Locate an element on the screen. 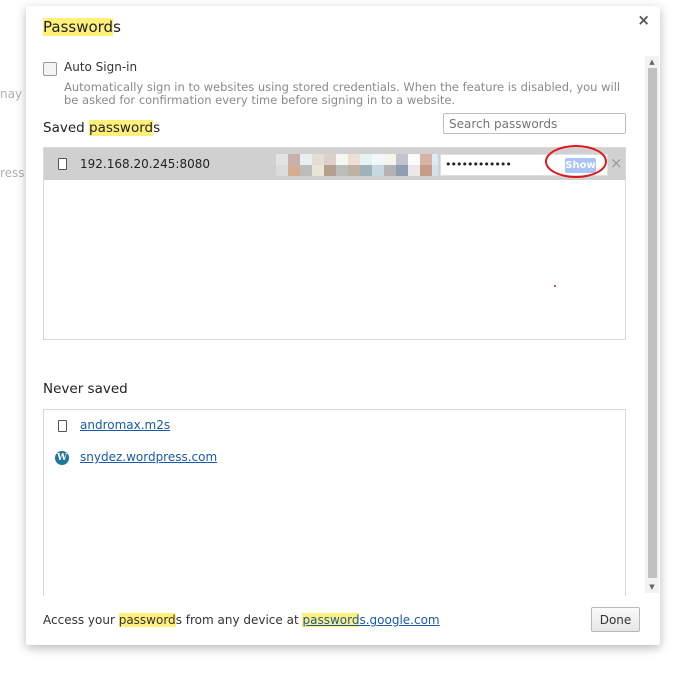 This screenshot has width=682, height=681. auto-signin-checkbox is located at coordinates (50, 69).